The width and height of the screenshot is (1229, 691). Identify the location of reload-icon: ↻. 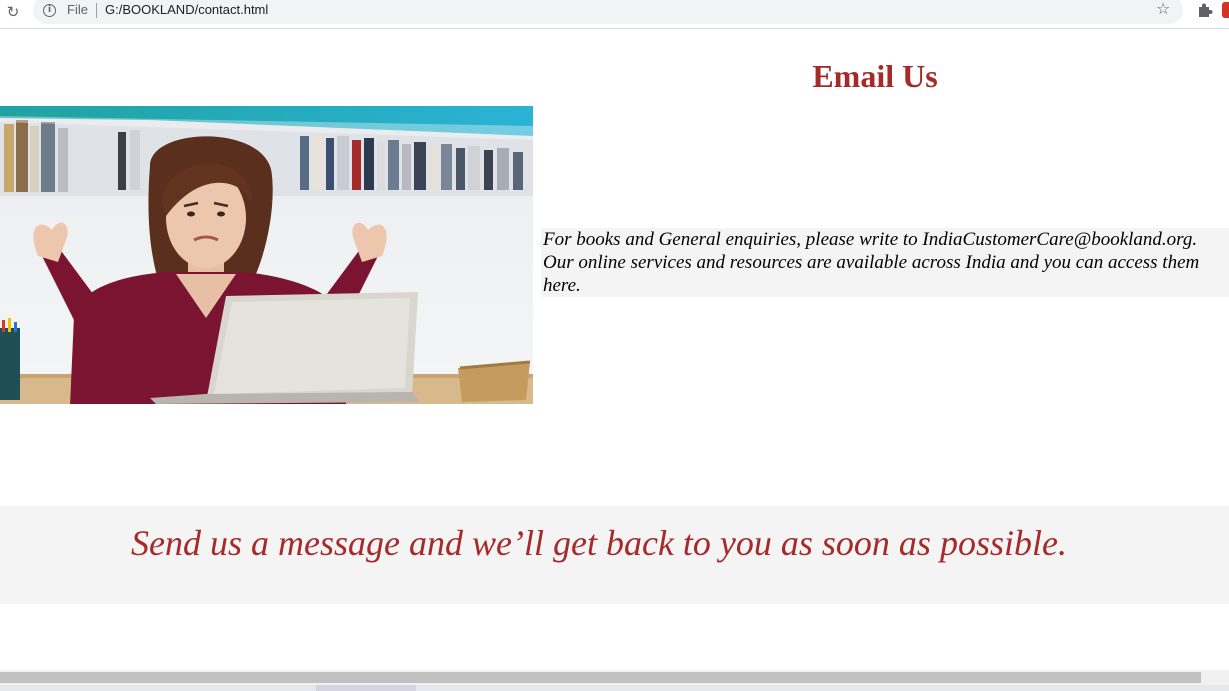
(13, 12).